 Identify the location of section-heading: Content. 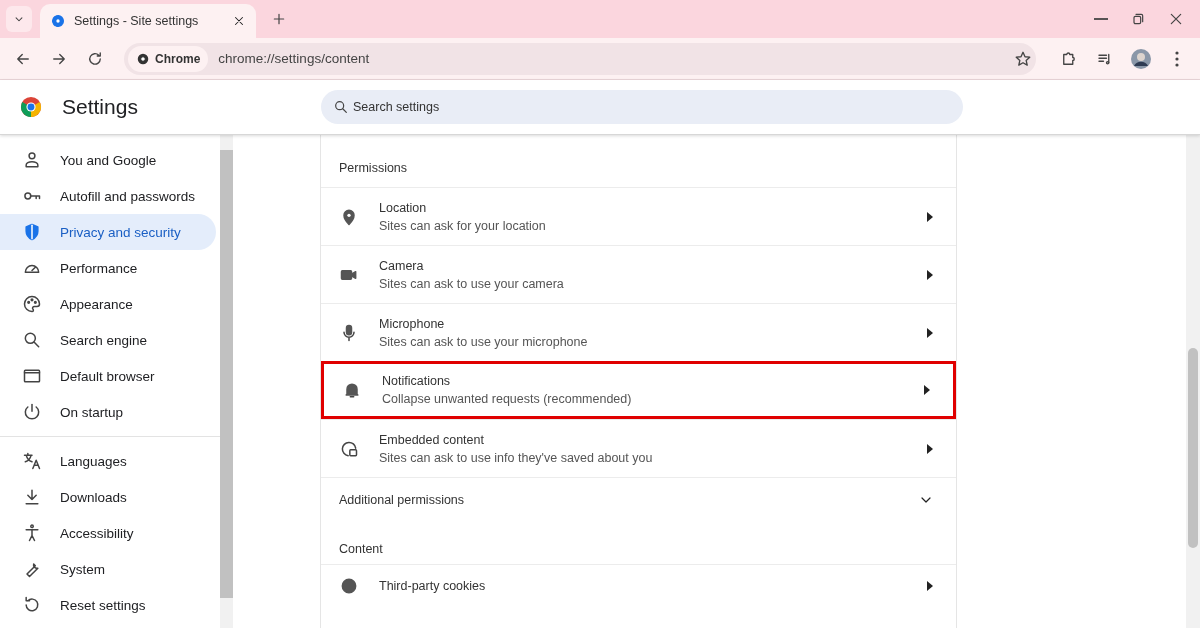
(361, 549).